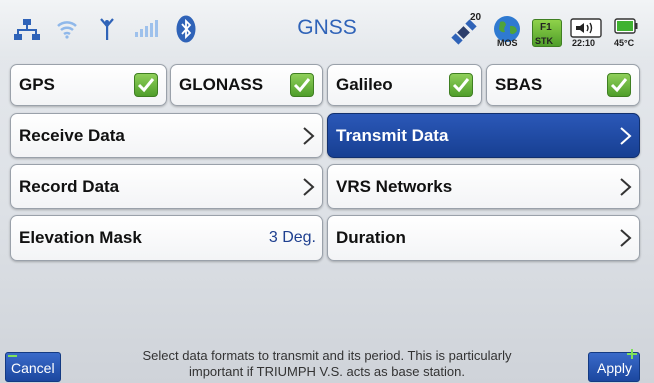  I want to click on toggle-sbas: SBAS, so click(563, 85).